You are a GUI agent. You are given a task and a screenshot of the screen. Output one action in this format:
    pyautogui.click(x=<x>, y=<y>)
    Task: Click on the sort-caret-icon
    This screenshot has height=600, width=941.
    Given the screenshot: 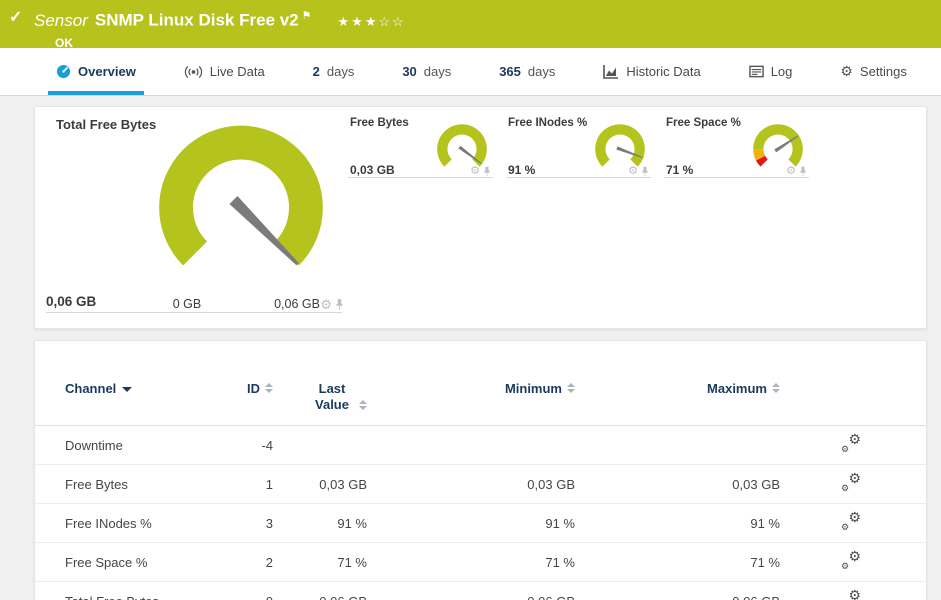 What is the action you would take?
    pyautogui.click(x=127, y=390)
    